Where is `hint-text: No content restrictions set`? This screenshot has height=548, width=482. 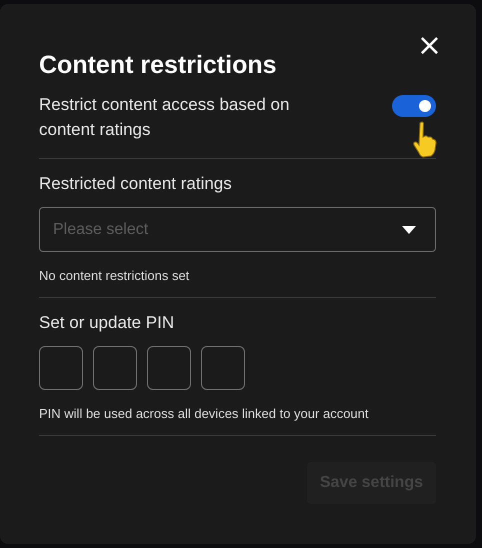 hint-text: No content restrictions set is located at coordinates (114, 275).